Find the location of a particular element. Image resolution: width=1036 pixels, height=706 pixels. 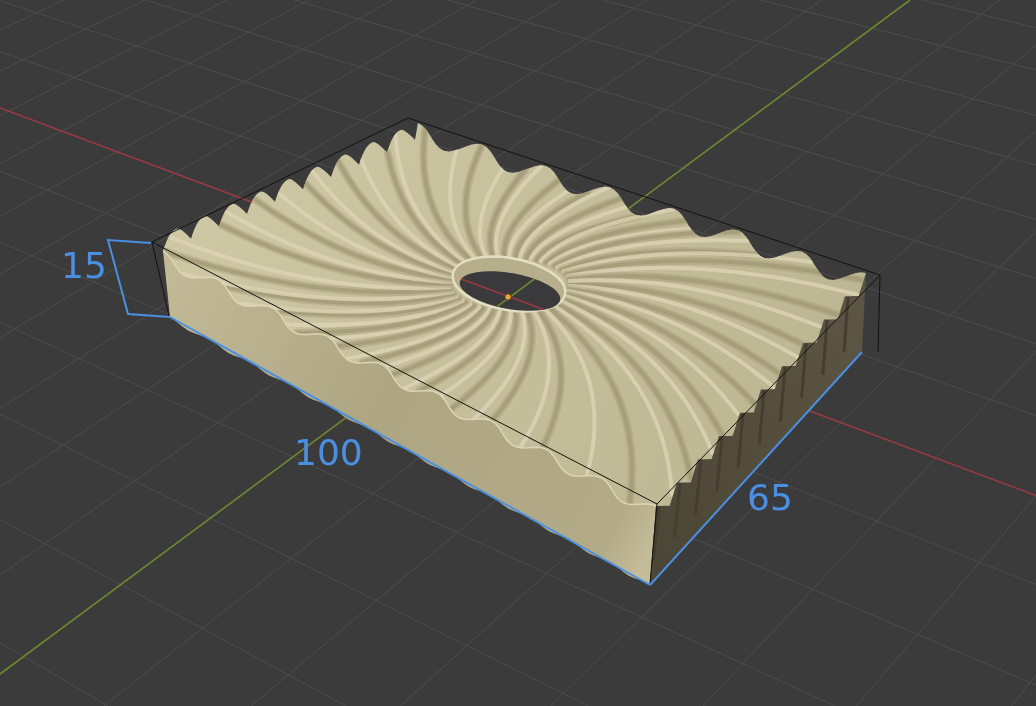

dimension-label: 15 is located at coordinates (84, 265).